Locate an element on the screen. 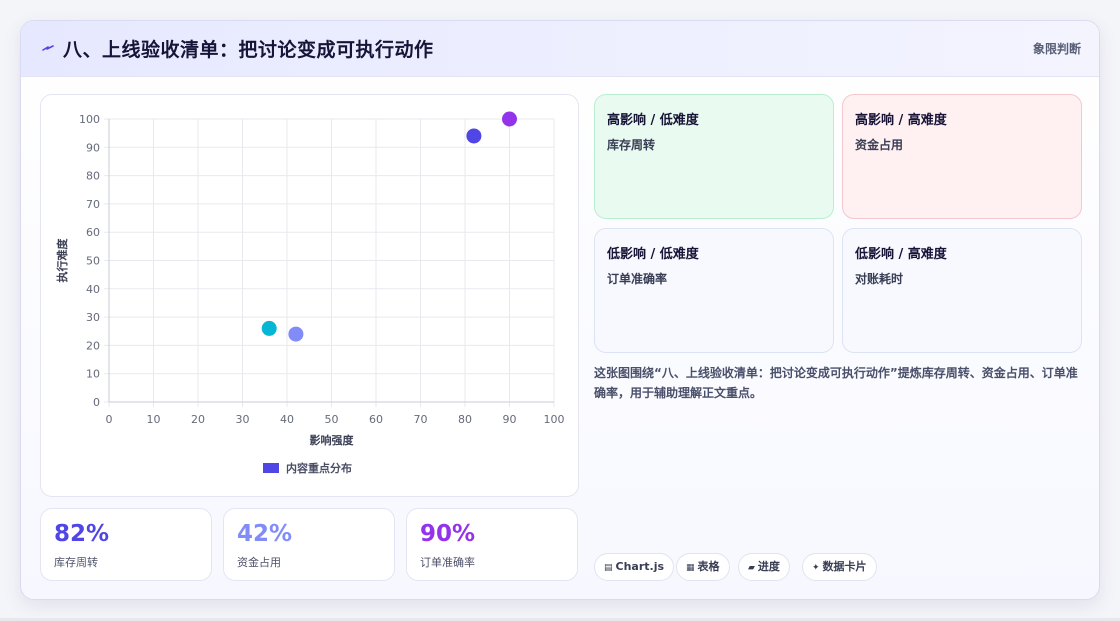  x-tick-label: 40 is located at coordinates (287, 419).